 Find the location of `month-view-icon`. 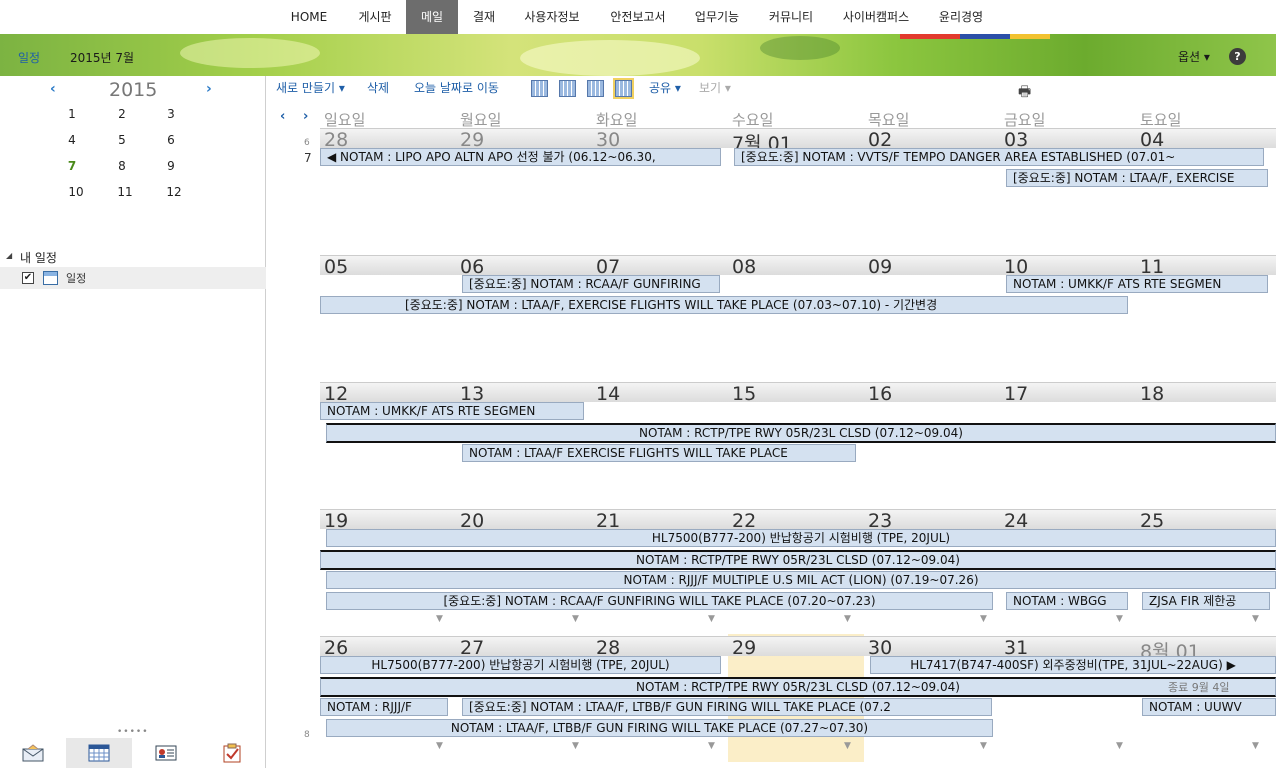

month-view-icon is located at coordinates (623, 88).